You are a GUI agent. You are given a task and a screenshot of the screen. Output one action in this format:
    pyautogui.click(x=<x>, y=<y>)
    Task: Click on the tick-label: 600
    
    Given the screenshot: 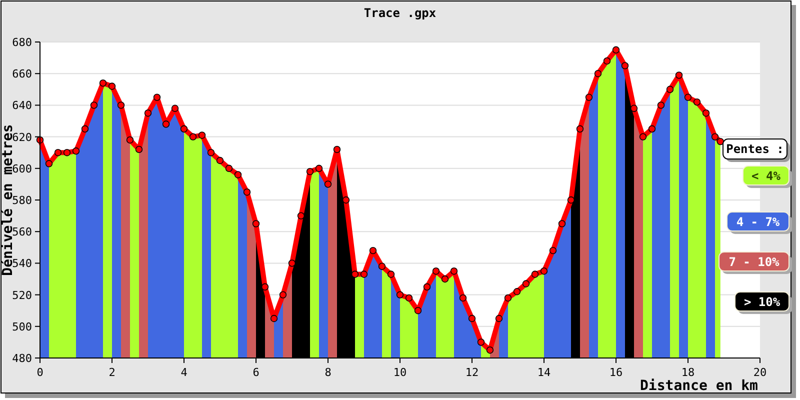 What is the action you would take?
    pyautogui.click(x=22, y=169)
    